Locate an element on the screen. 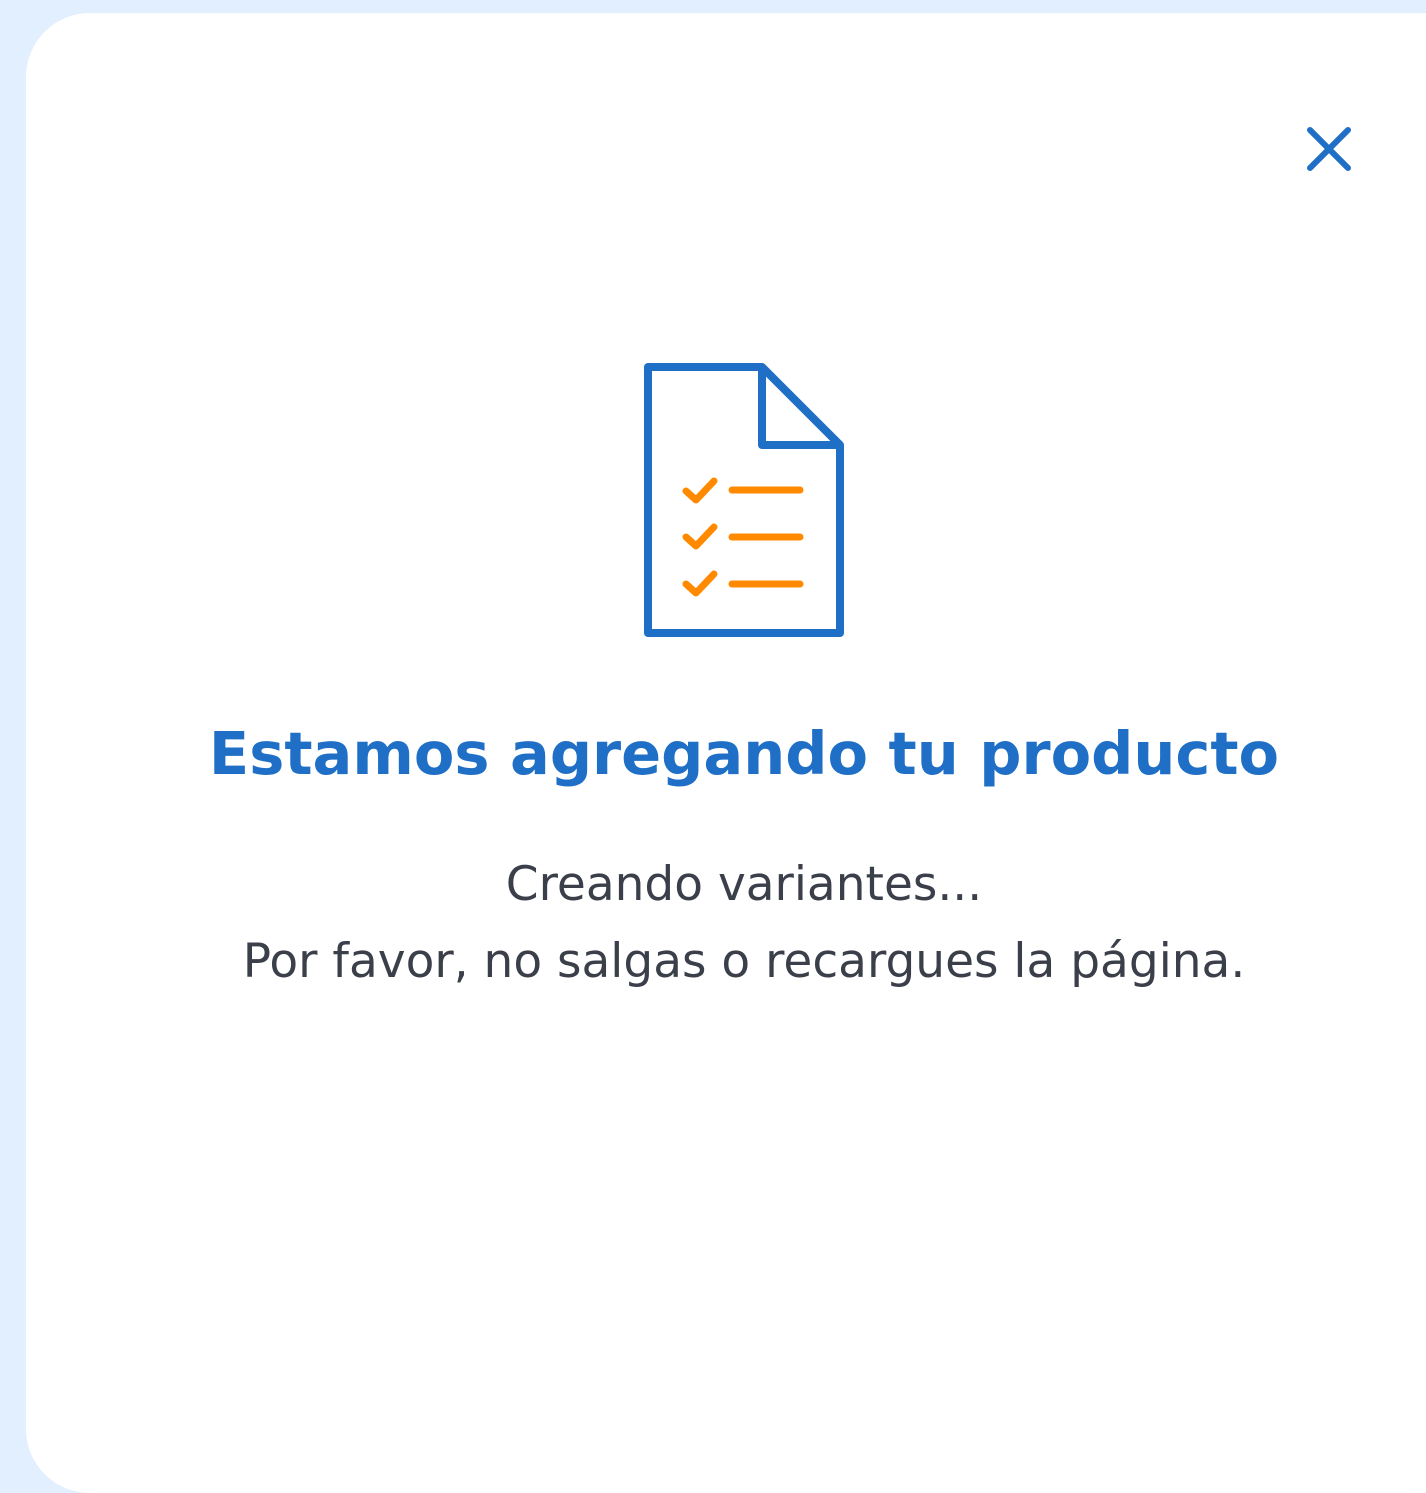 The image size is (1426, 1493). close-button is located at coordinates (1329, 149).